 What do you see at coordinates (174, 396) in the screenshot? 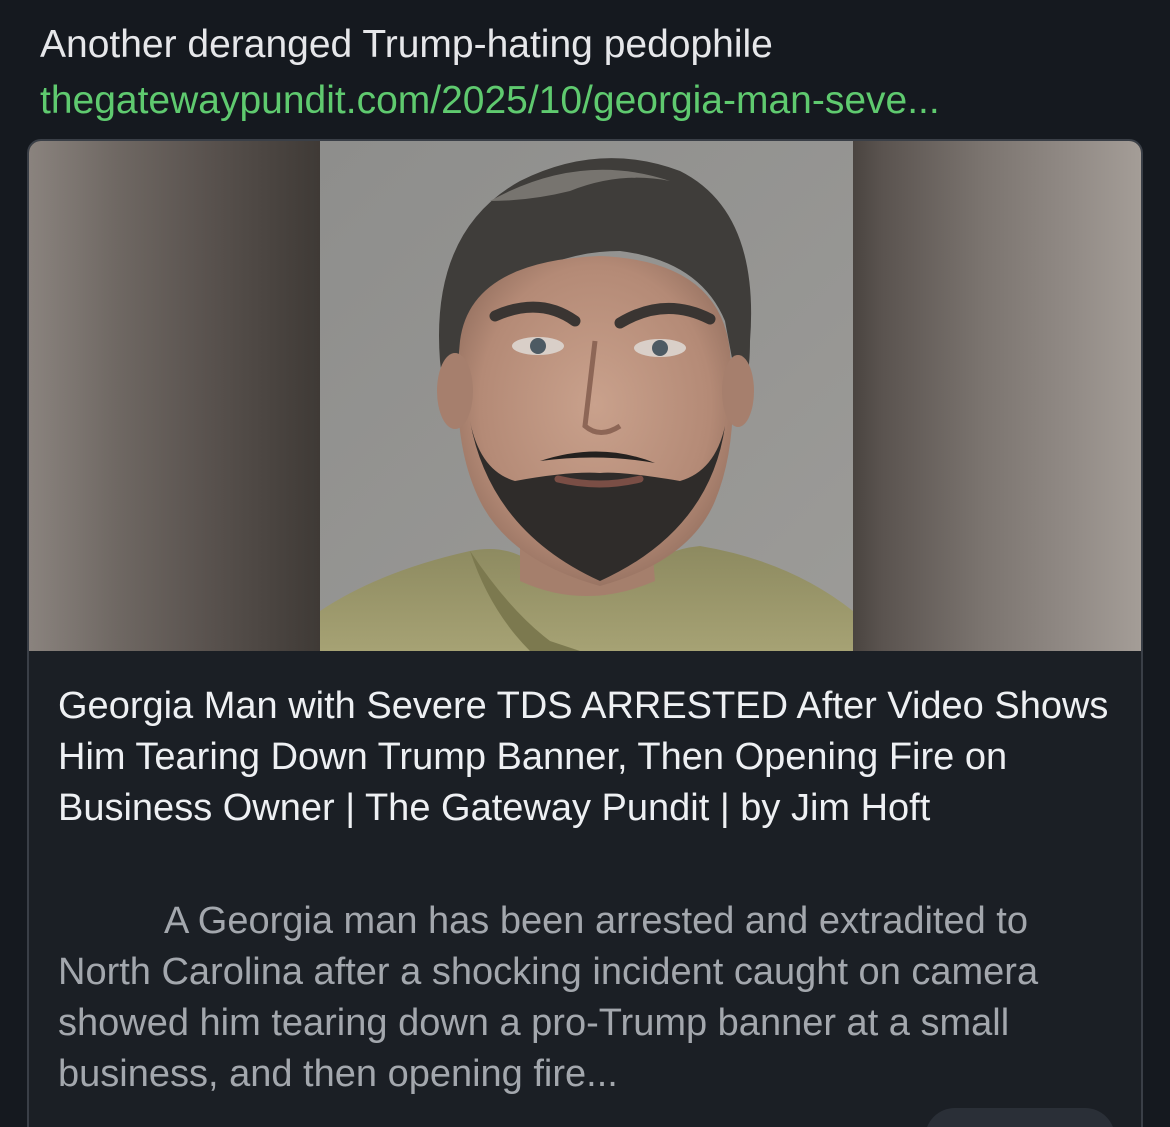
I see `image-background-left` at bounding box center [174, 396].